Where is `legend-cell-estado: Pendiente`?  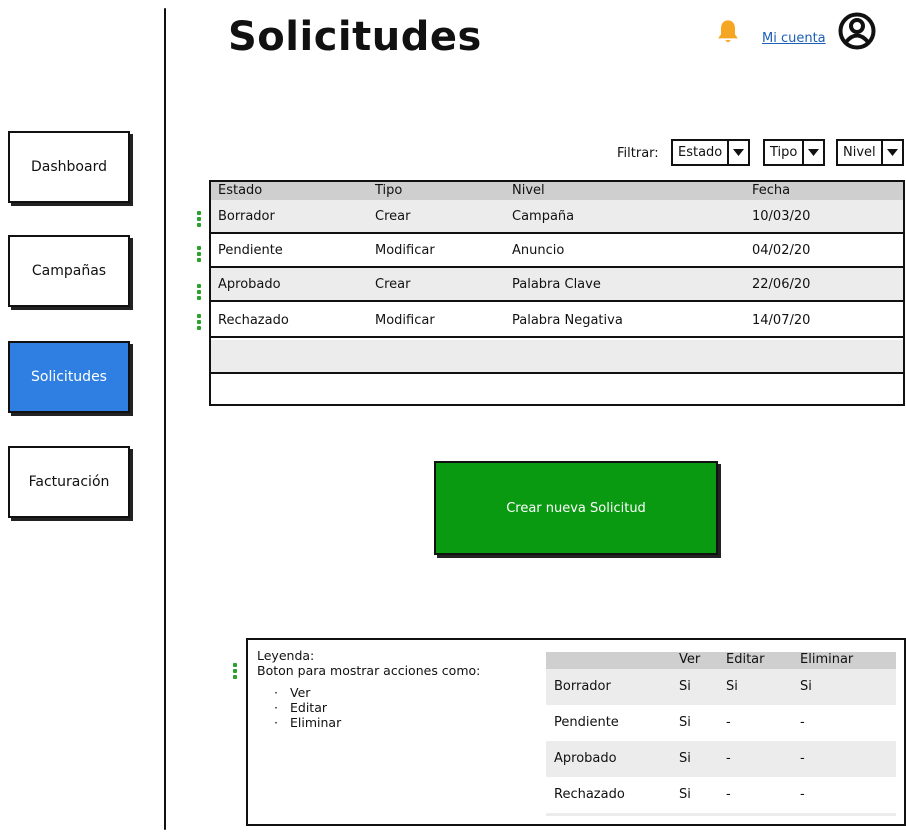 legend-cell-estado: Pendiente is located at coordinates (586, 722).